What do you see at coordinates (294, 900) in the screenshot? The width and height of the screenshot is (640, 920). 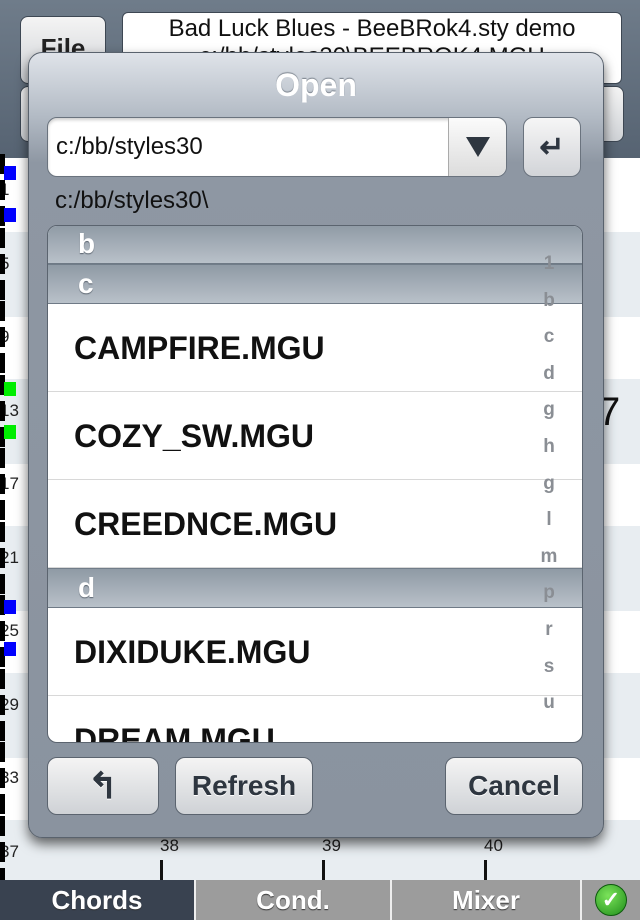 I see `tab-cond: Cond.` at bounding box center [294, 900].